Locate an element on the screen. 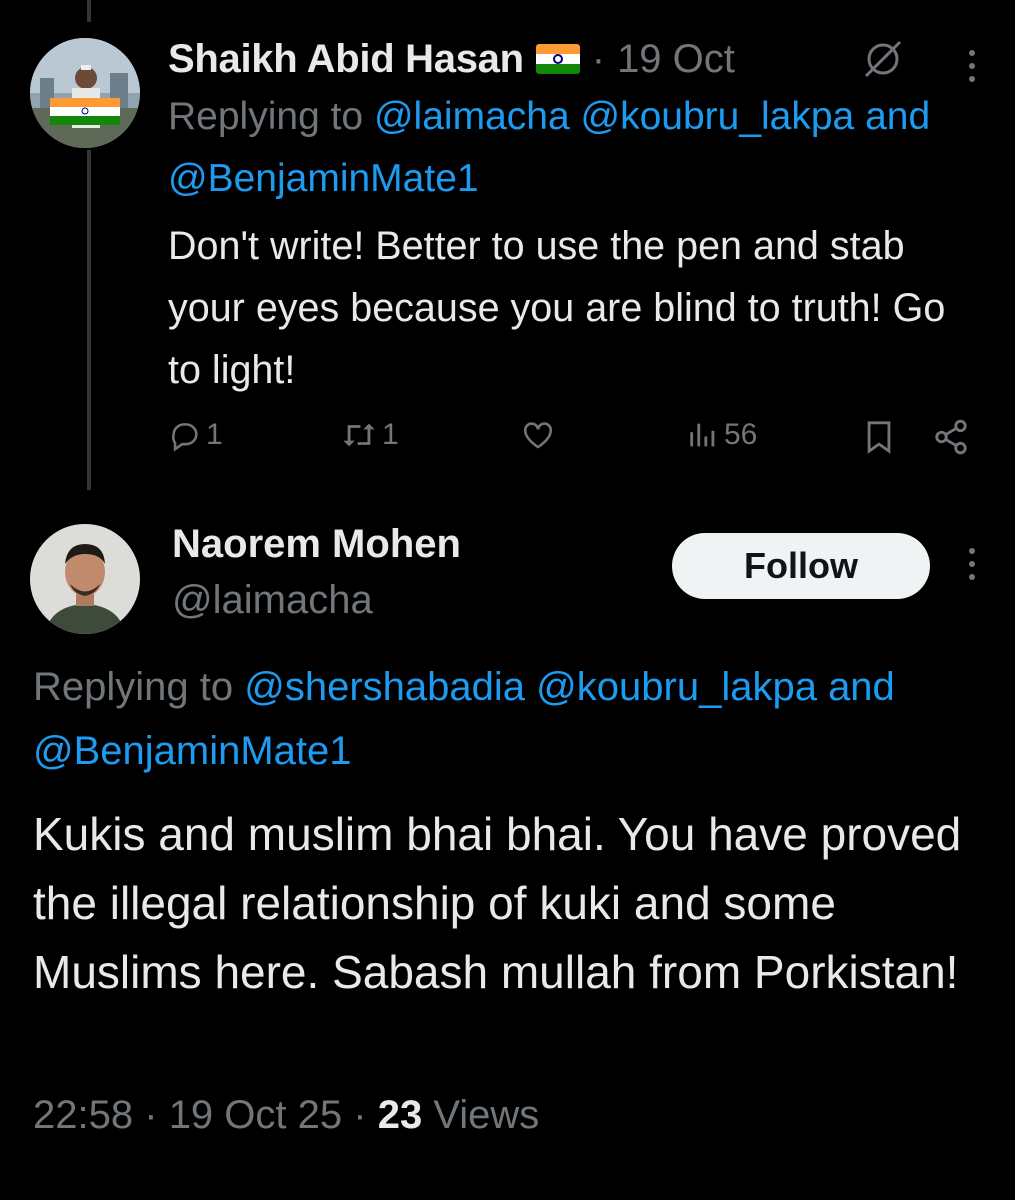 The image size is (1015, 1200). views-count: 56 is located at coordinates (741, 434).